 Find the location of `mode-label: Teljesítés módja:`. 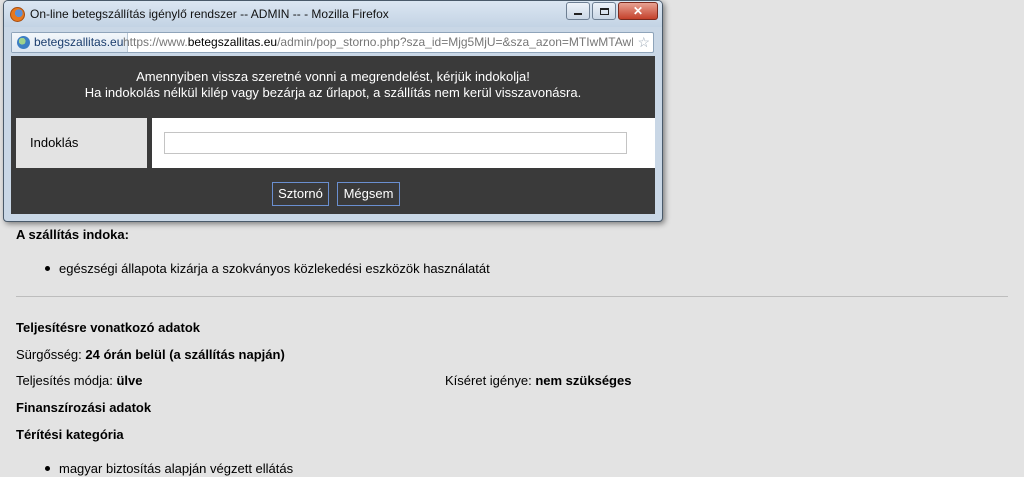

mode-label: Teljesítés módja: is located at coordinates (64, 380).